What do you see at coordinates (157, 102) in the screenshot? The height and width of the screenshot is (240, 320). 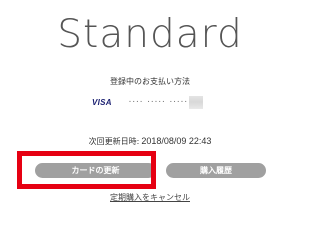 I see `masked-card-number: ···· ····· ·····` at bounding box center [157, 102].